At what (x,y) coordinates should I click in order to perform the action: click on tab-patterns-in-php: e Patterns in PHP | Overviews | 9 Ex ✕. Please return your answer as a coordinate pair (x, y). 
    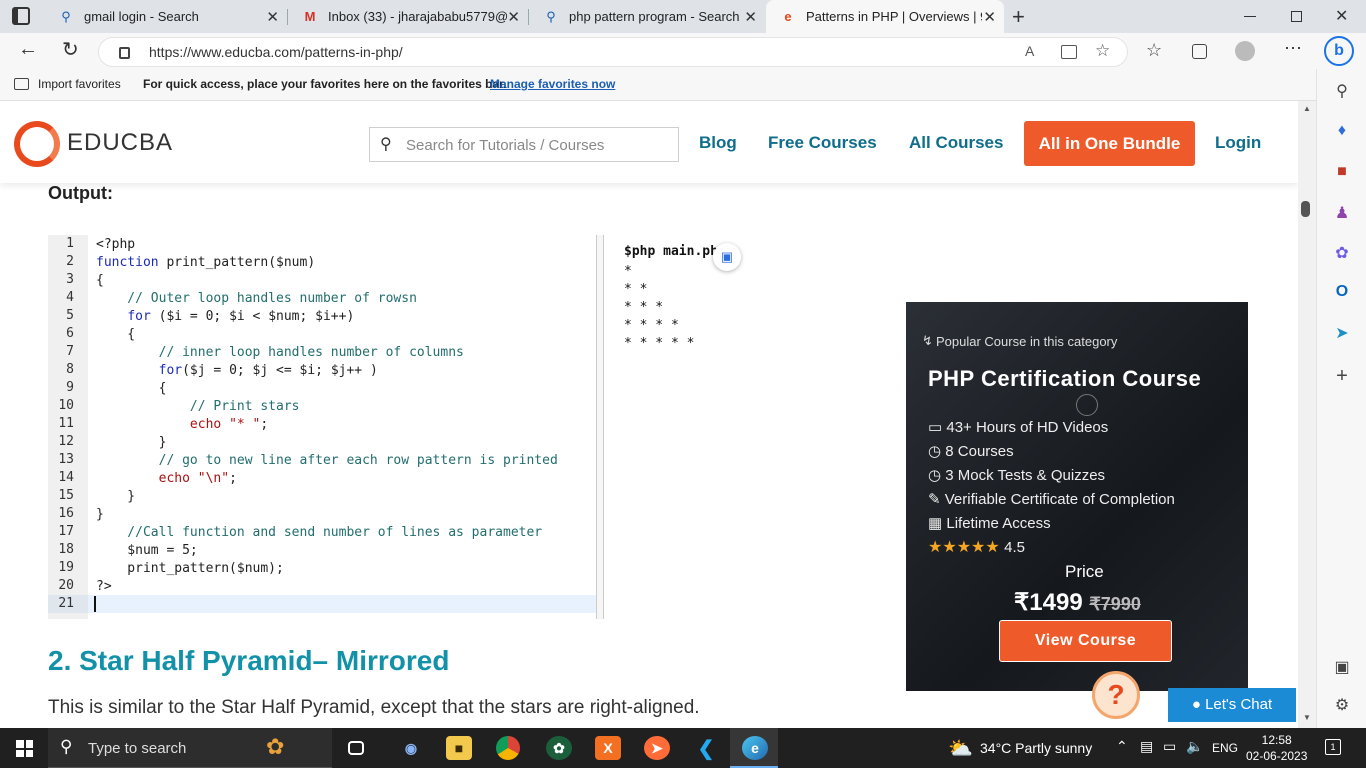
    Looking at the image, I should click on (885, 16).